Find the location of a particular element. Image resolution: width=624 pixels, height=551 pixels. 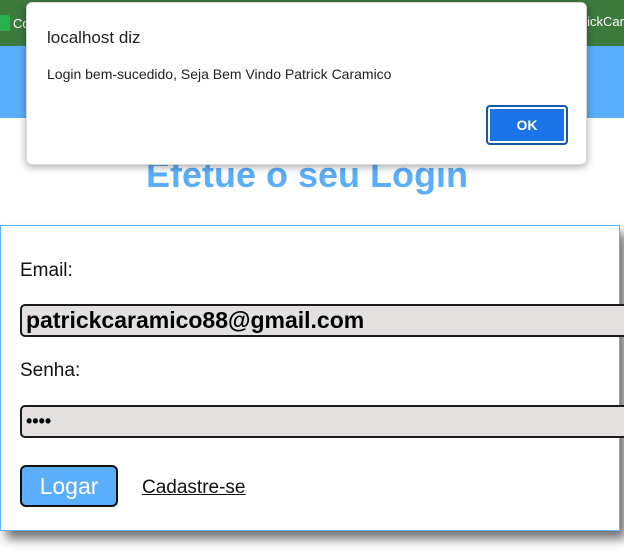

email-label: Email: is located at coordinates (46, 270).